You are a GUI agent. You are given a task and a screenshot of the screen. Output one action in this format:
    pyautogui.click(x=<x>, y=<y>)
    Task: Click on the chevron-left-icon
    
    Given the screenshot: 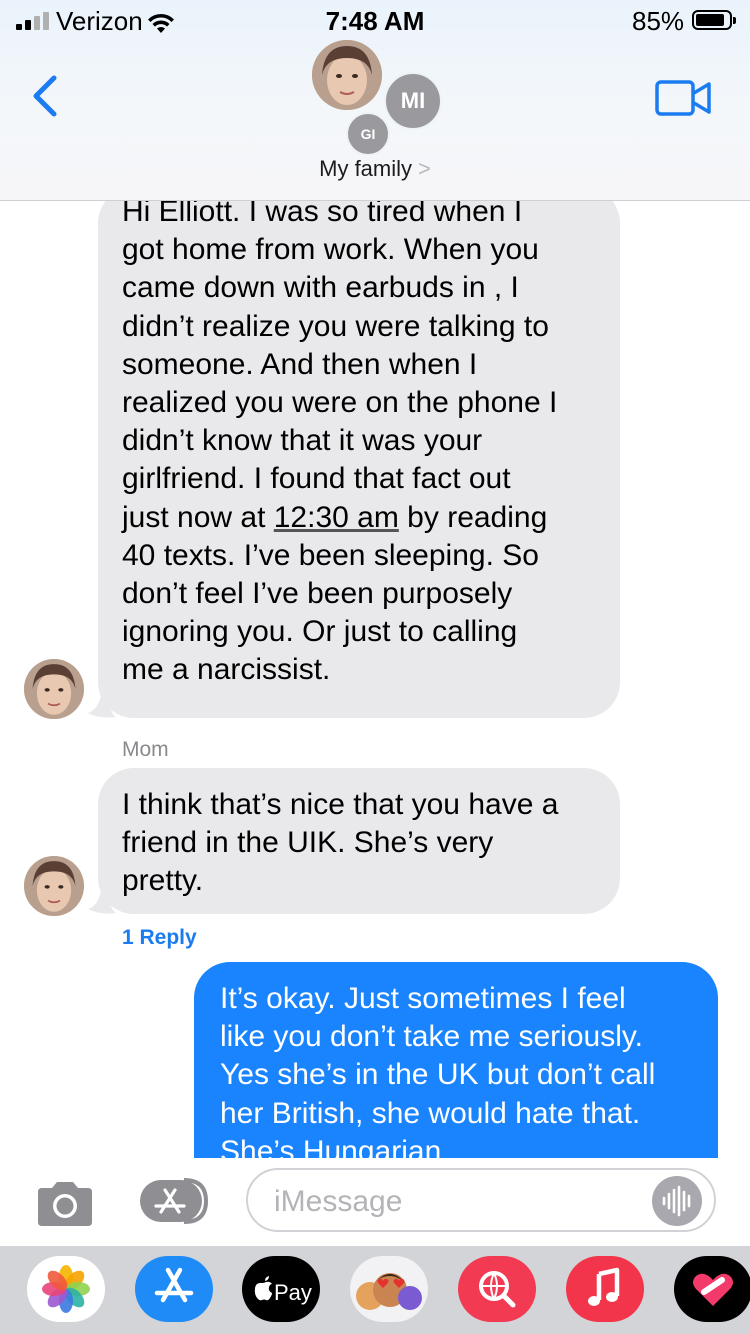 What is the action you would take?
    pyautogui.click(x=45, y=96)
    